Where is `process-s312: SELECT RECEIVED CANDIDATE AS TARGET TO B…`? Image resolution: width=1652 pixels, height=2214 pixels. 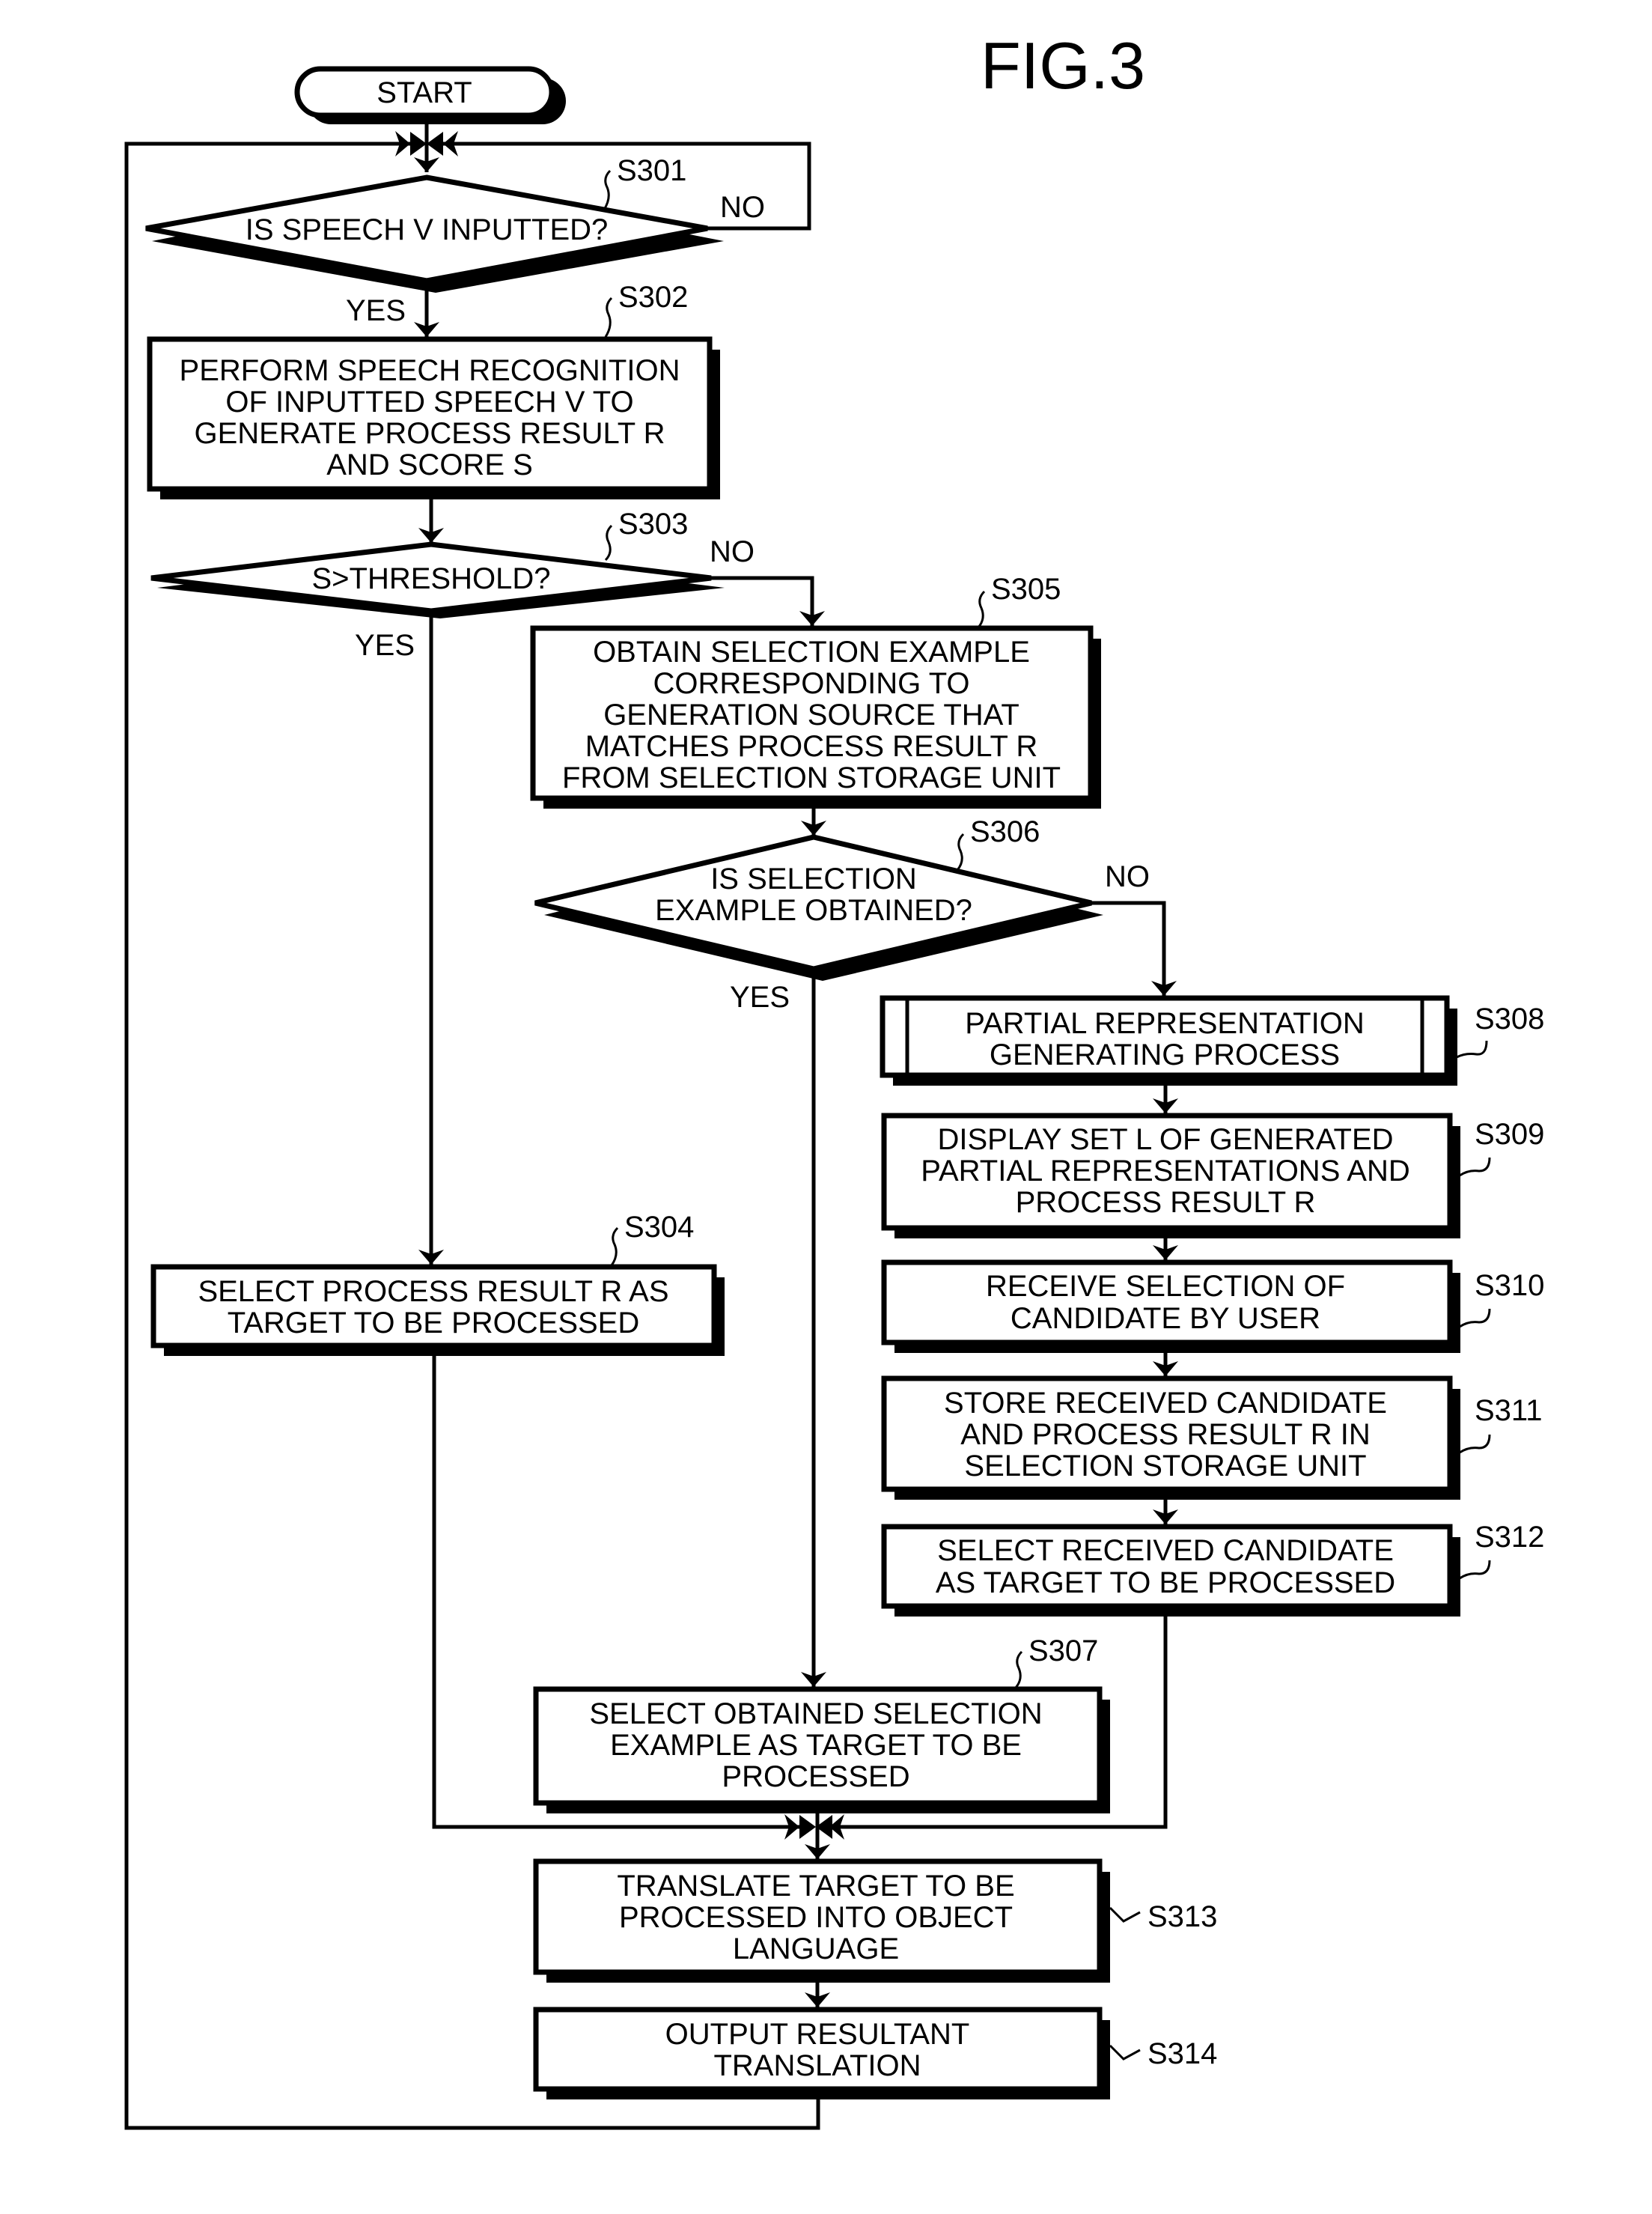 process-s312: SELECT RECEIVED CANDIDATE AS TARGET TO B… is located at coordinates (1170, 1570).